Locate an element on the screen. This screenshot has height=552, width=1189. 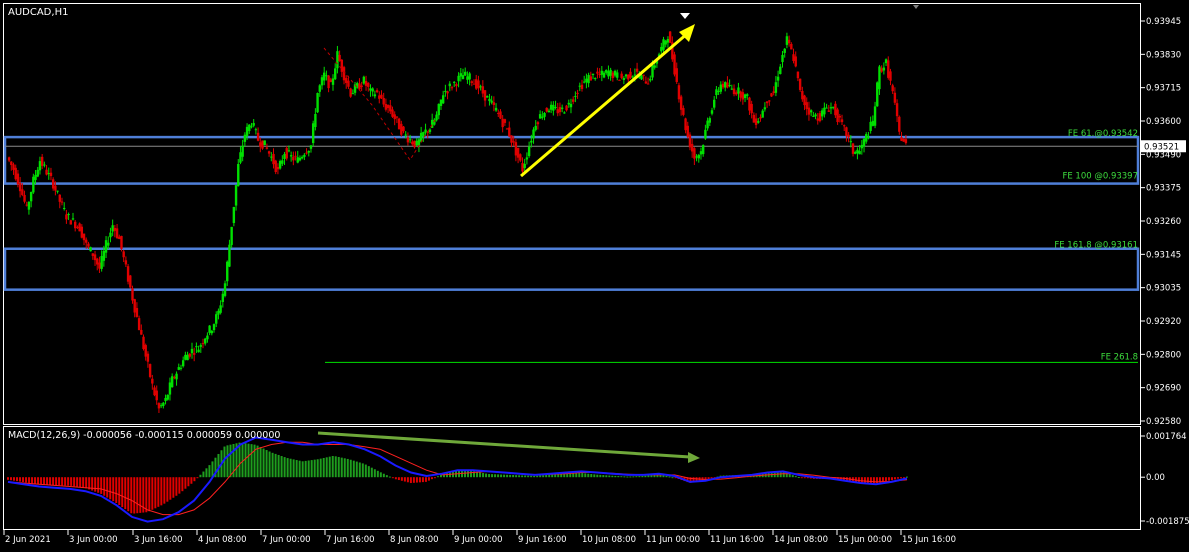
yellow-trend-arrow is located at coordinates (607, 101).